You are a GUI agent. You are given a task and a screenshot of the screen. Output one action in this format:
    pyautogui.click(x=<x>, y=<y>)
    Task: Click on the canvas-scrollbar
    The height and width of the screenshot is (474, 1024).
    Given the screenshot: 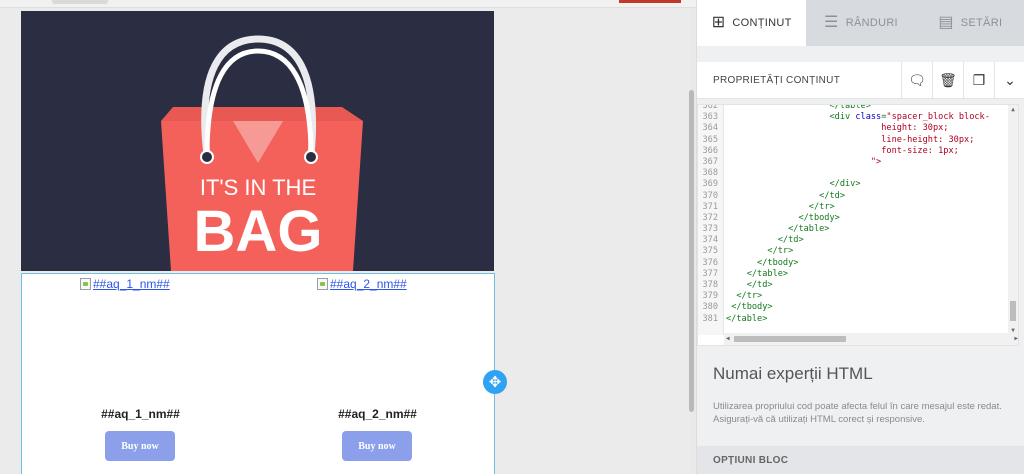 What is the action you would take?
    pyautogui.click(x=691, y=251)
    